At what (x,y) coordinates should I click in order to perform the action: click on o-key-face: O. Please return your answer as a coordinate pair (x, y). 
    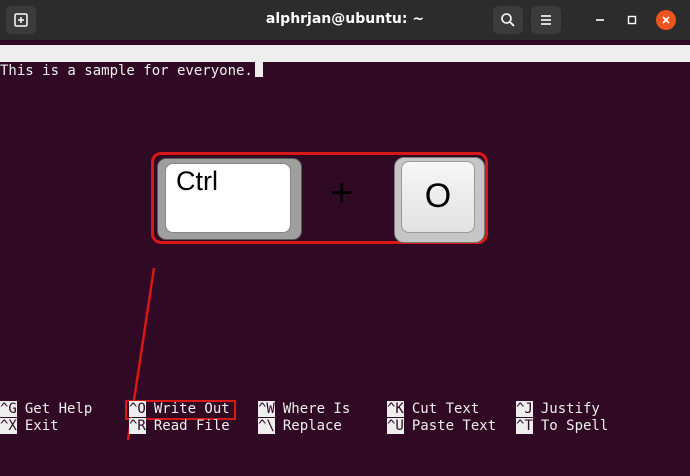
    Looking at the image, I should click on (438, 197).